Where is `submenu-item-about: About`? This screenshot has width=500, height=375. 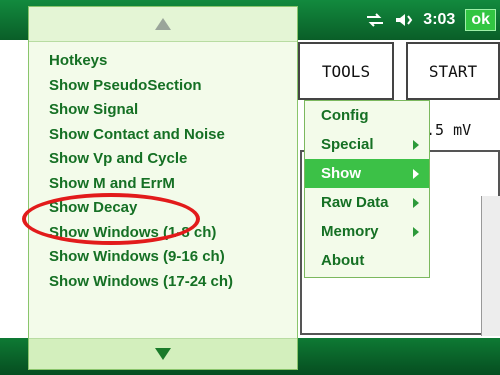
submenu-item-about: About is located at coordinates (367, 260).